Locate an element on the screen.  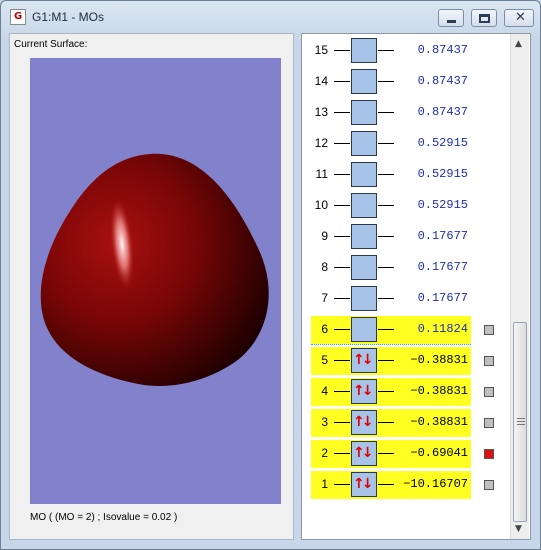
mo-energy: −0.69041 is located at coordinates (439, 453).